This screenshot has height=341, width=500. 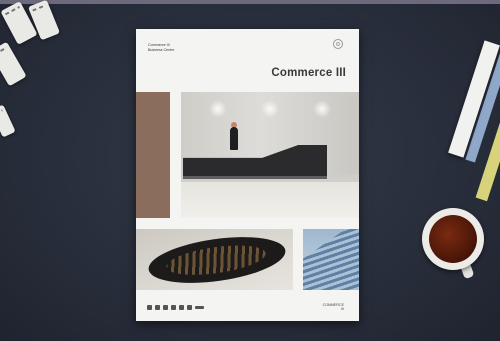 I want to click on rolled-papers, so click(x=33, y=70).